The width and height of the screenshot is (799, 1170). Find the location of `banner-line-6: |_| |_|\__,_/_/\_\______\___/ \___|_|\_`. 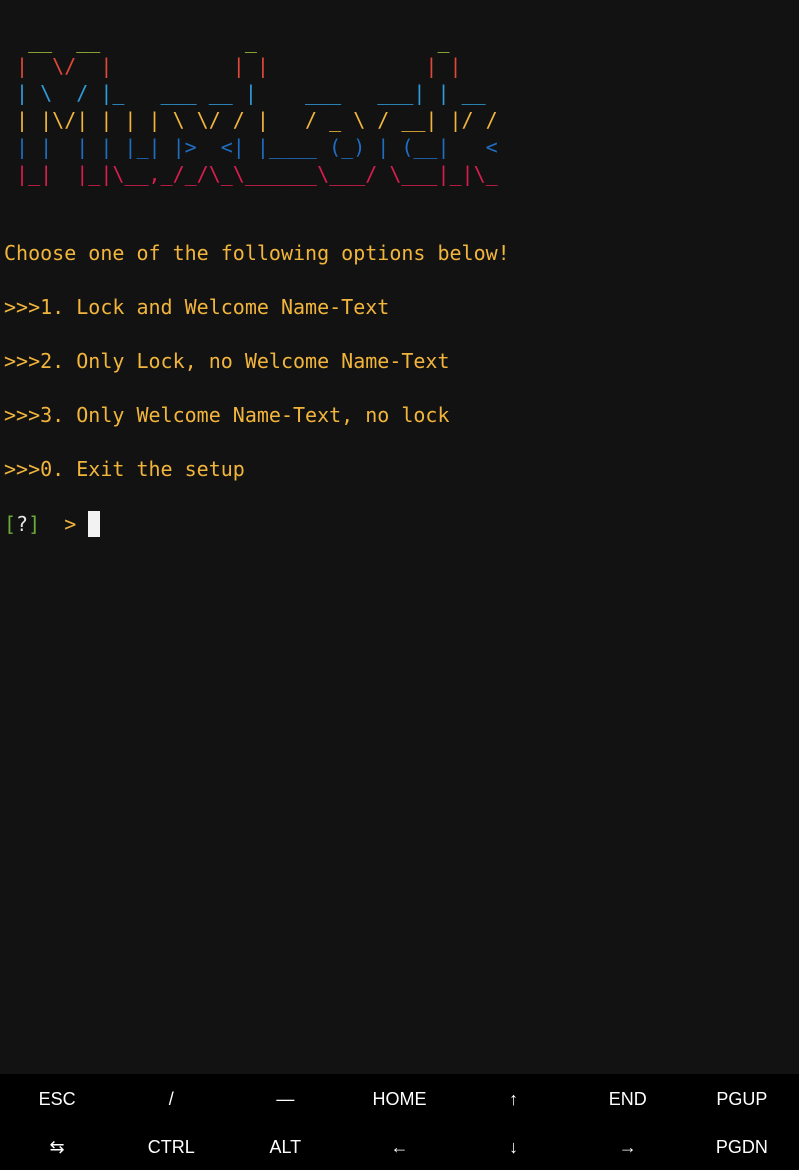

banner-line-6: |_| |_|\__,_/_/\_\______\___/ \___|_|\_ is located at coordinates (251, 174).